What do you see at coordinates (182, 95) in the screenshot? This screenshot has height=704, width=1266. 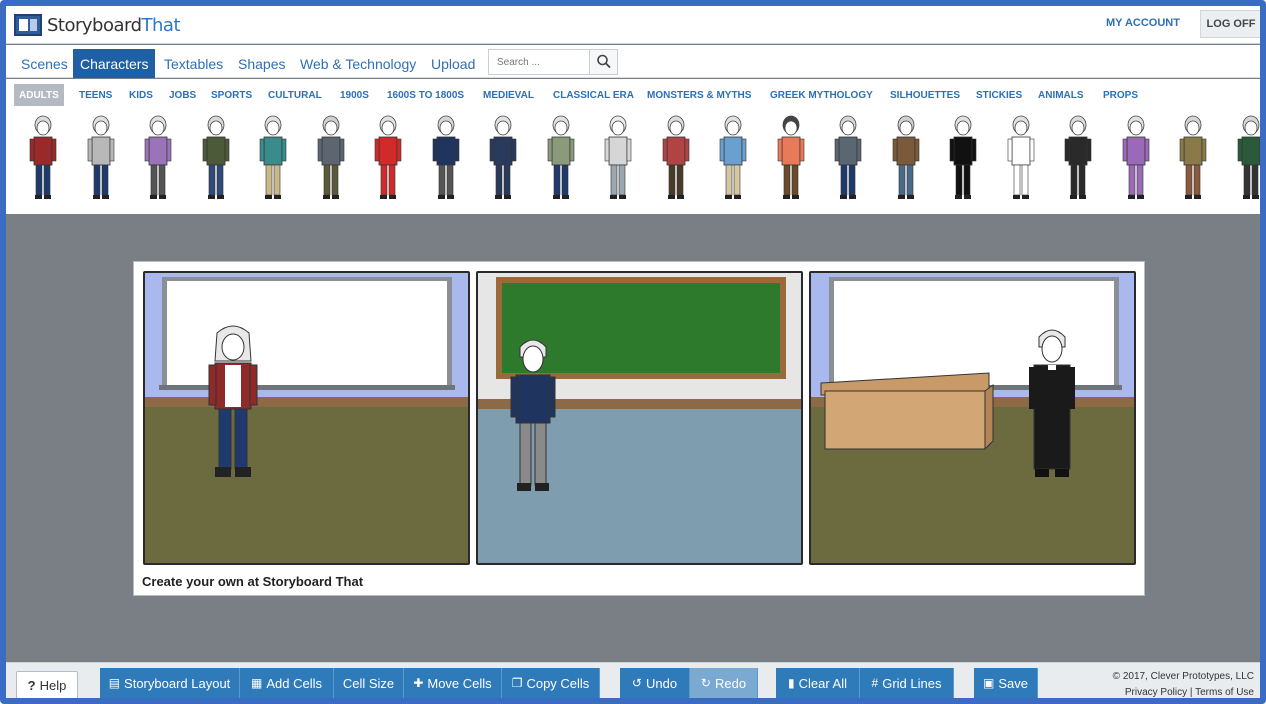 I see `category-jobs: JOBS` at bounding box center [182, 95].